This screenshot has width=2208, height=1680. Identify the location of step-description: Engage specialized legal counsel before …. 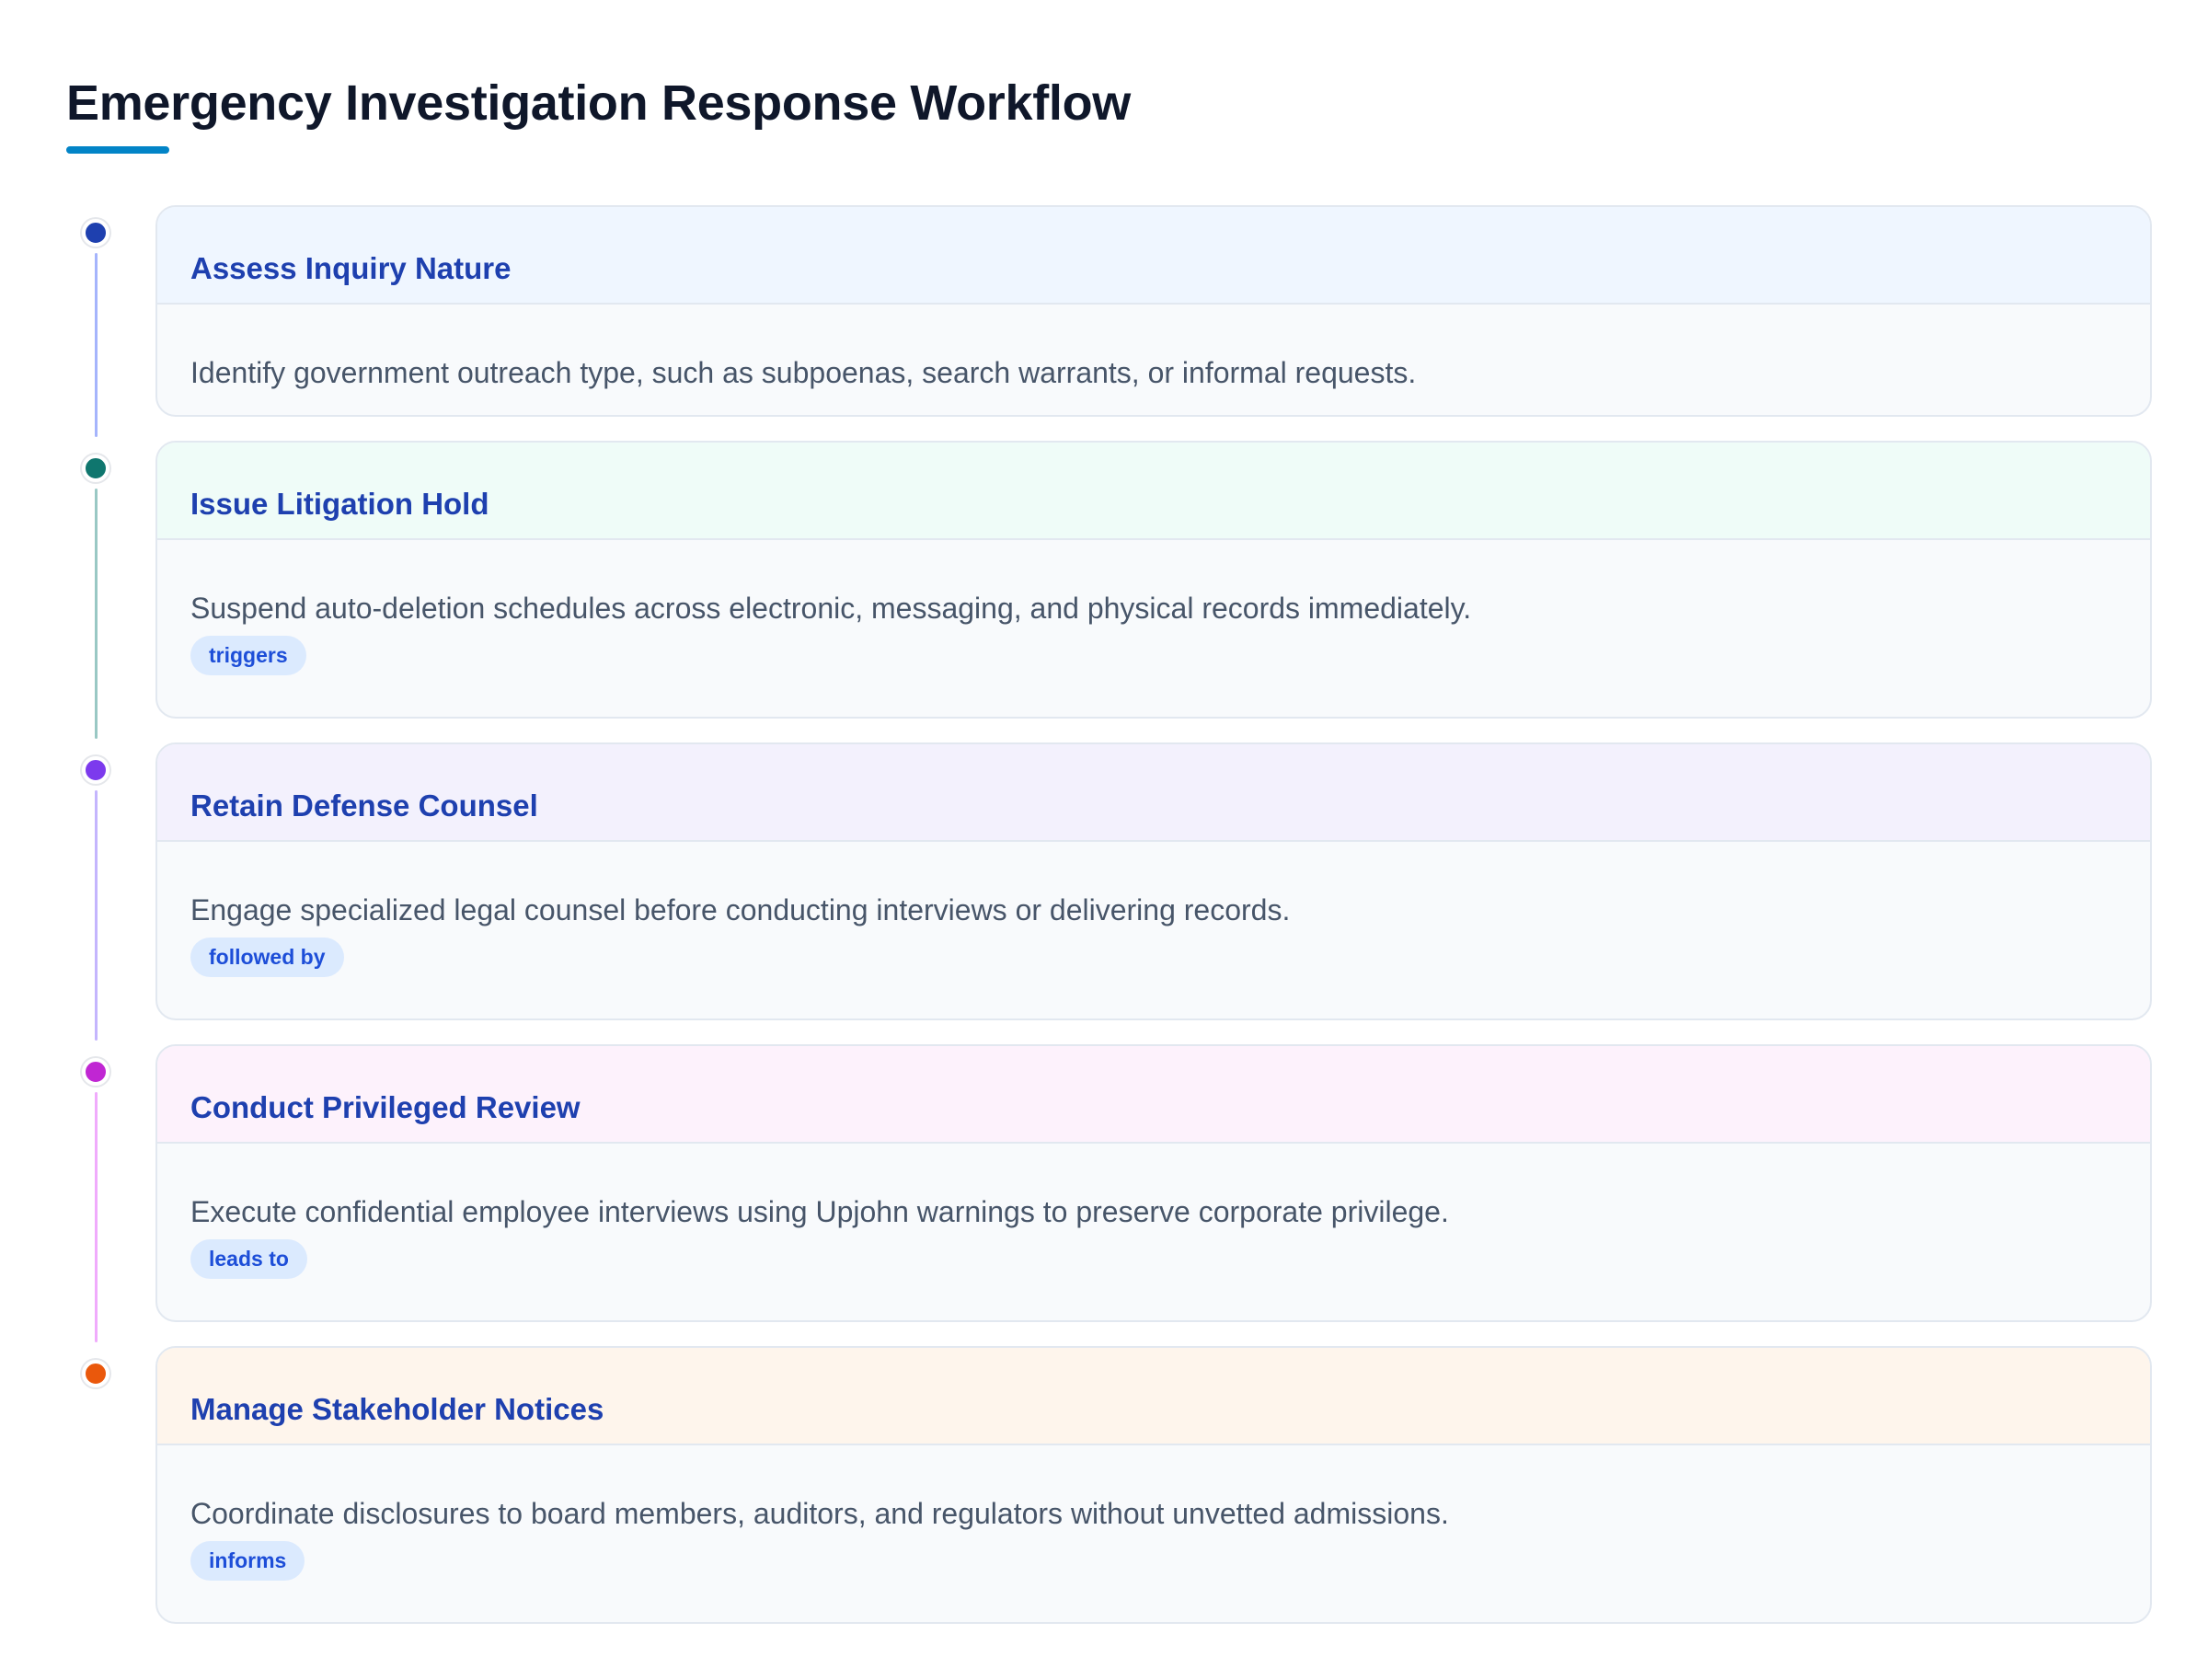
(740, 909).